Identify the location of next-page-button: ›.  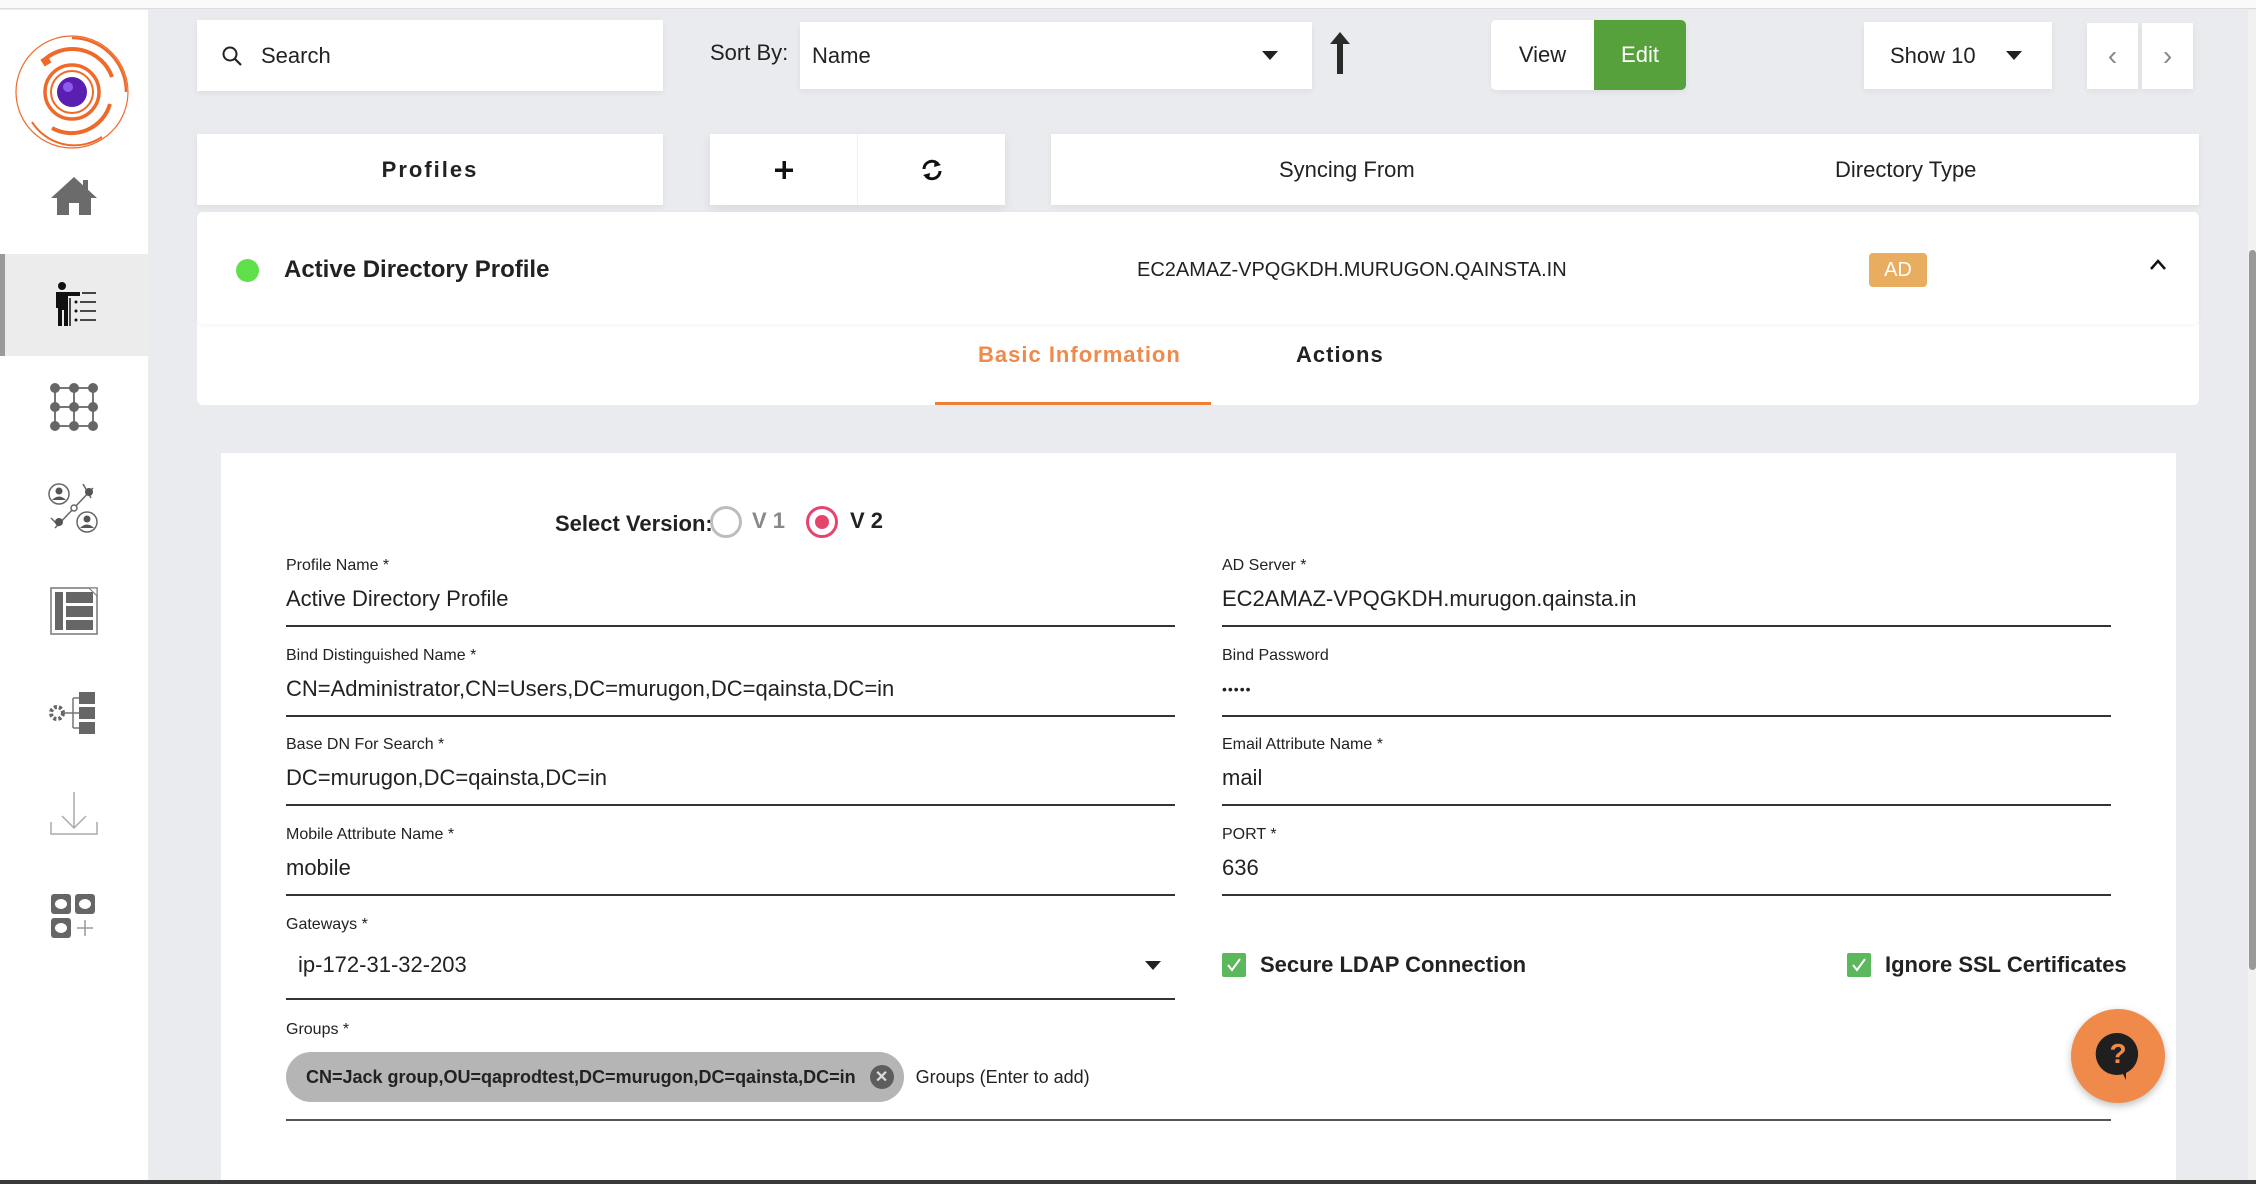
(2167, 56).